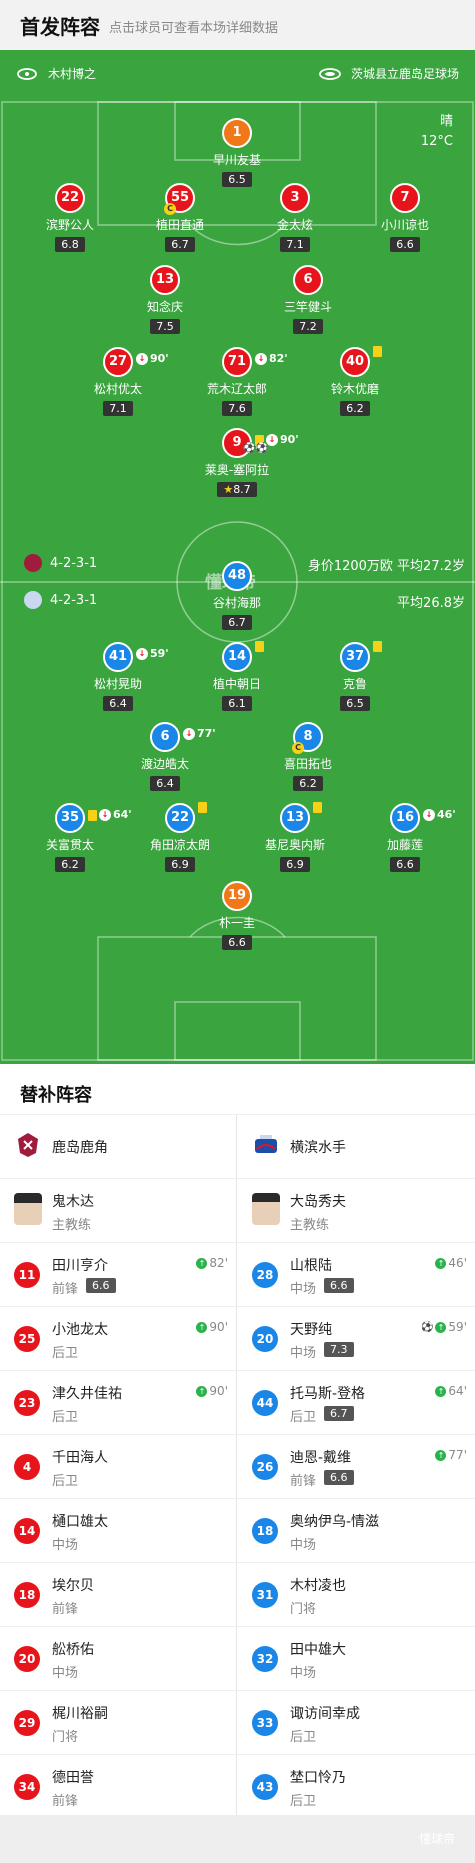  Describe the element at coordinates (237, 676) in the screenshot. I see `away-player: 14 植中朝日 6.1` at that location.